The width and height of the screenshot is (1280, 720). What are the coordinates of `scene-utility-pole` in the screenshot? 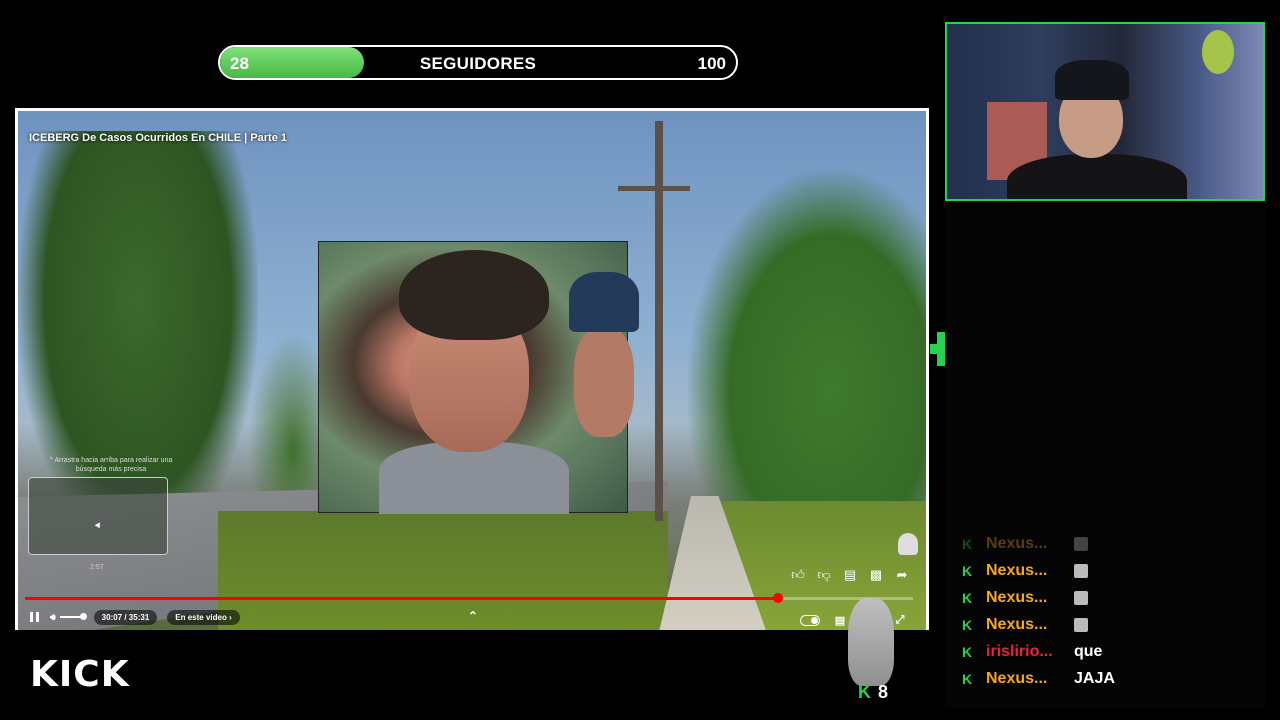 It's located at (659, 321).